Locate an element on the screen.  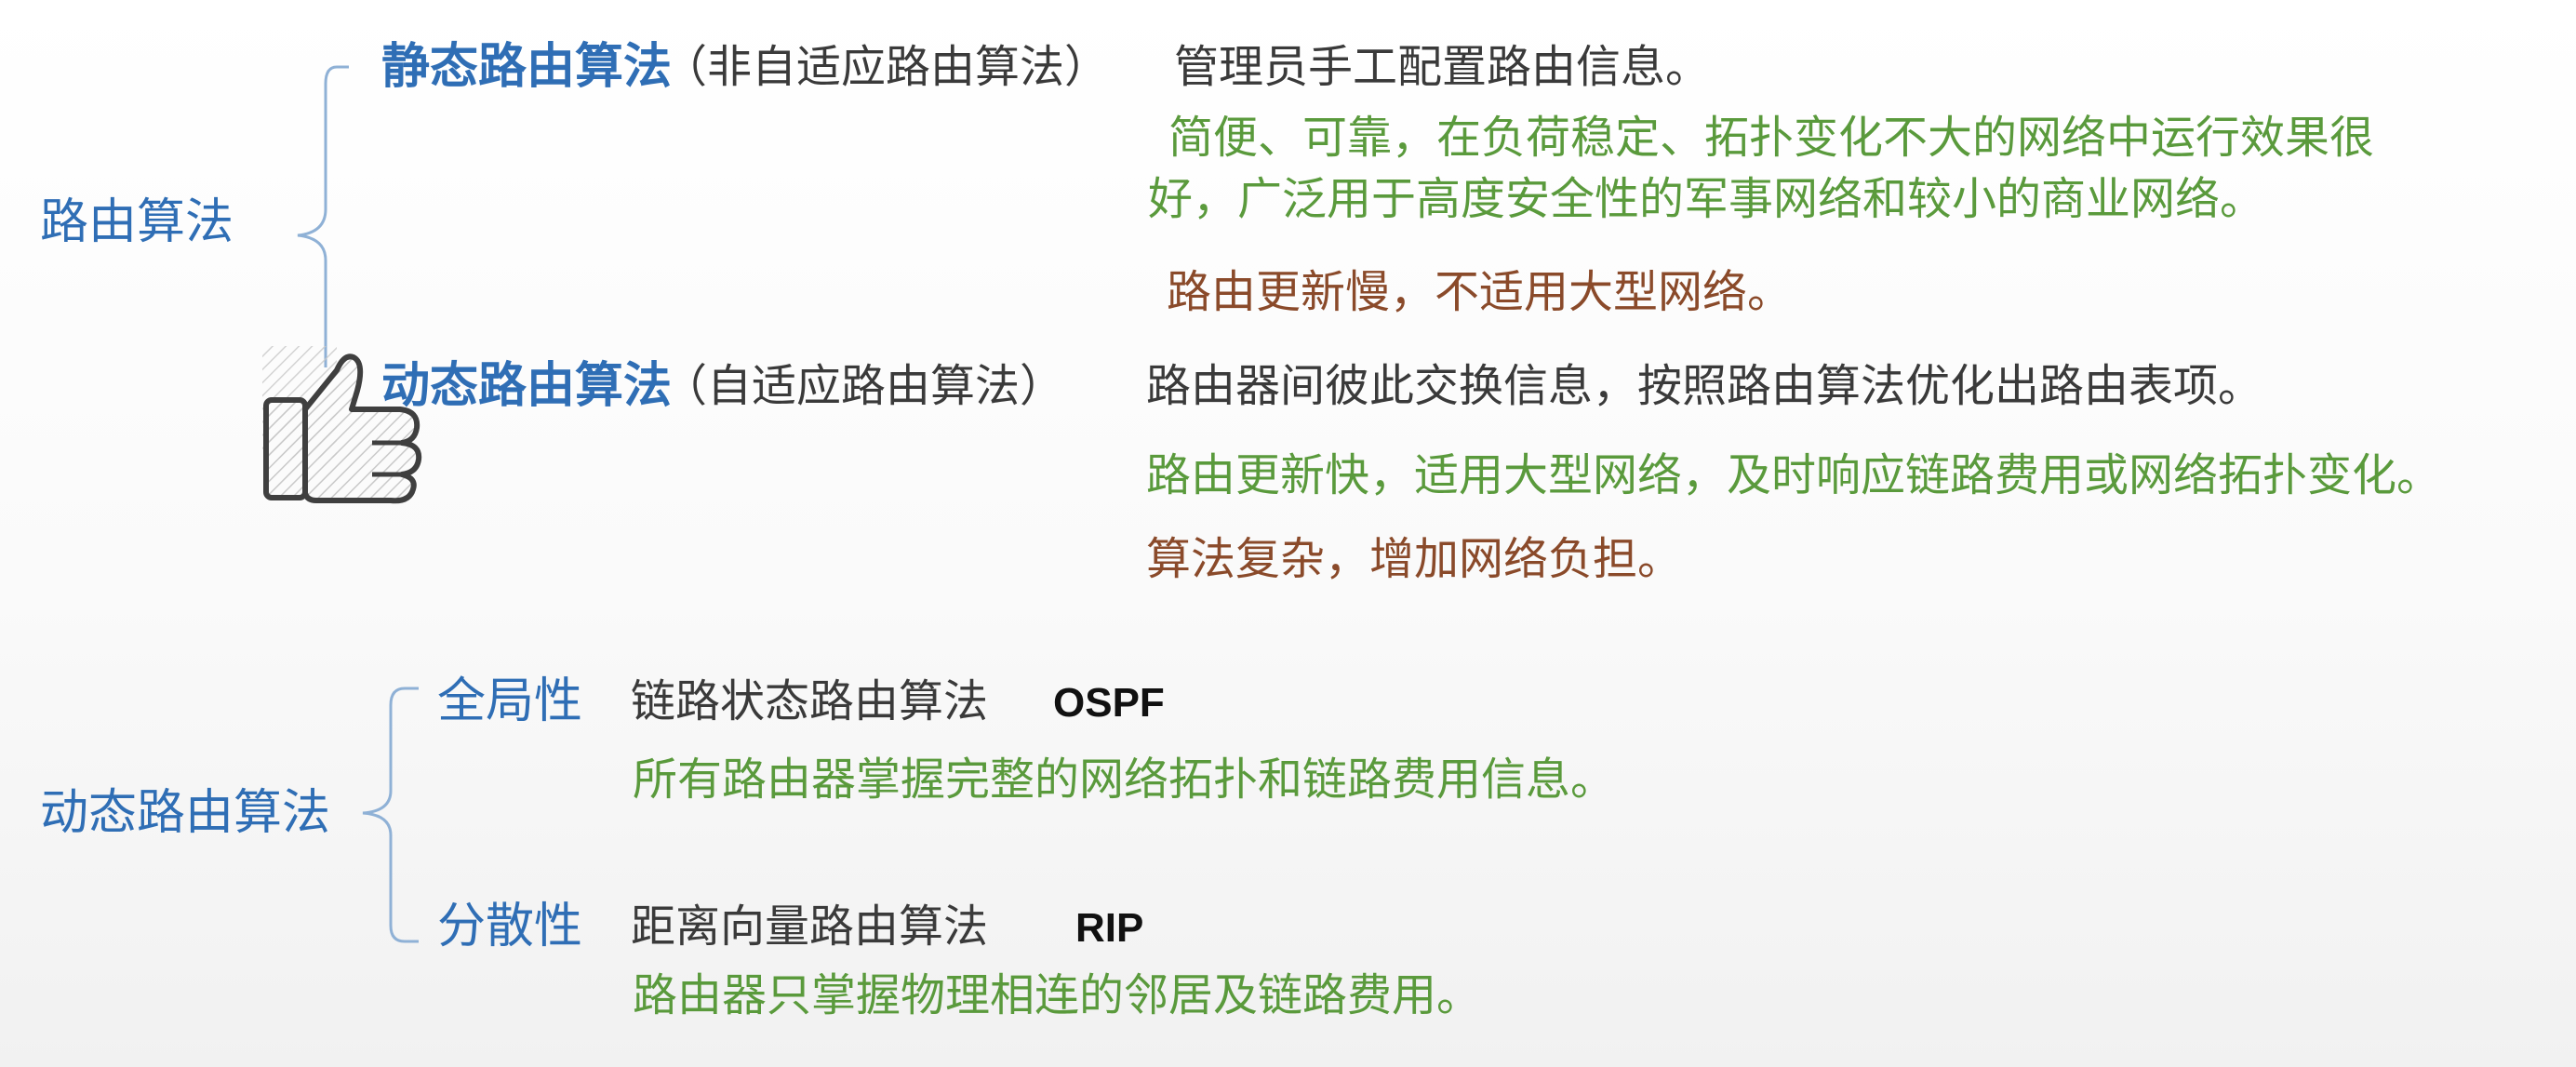
dynamic-pros: 路由更新快，适用大型网络，及时响应链路费用或网络拓扑变化。 is located at coordinates (1794, 475).